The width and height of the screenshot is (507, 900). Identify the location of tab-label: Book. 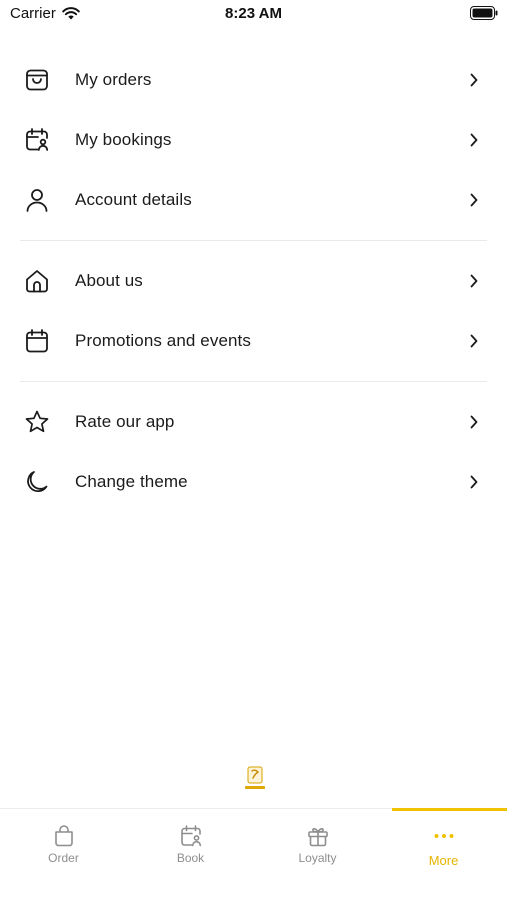
(190, 858).